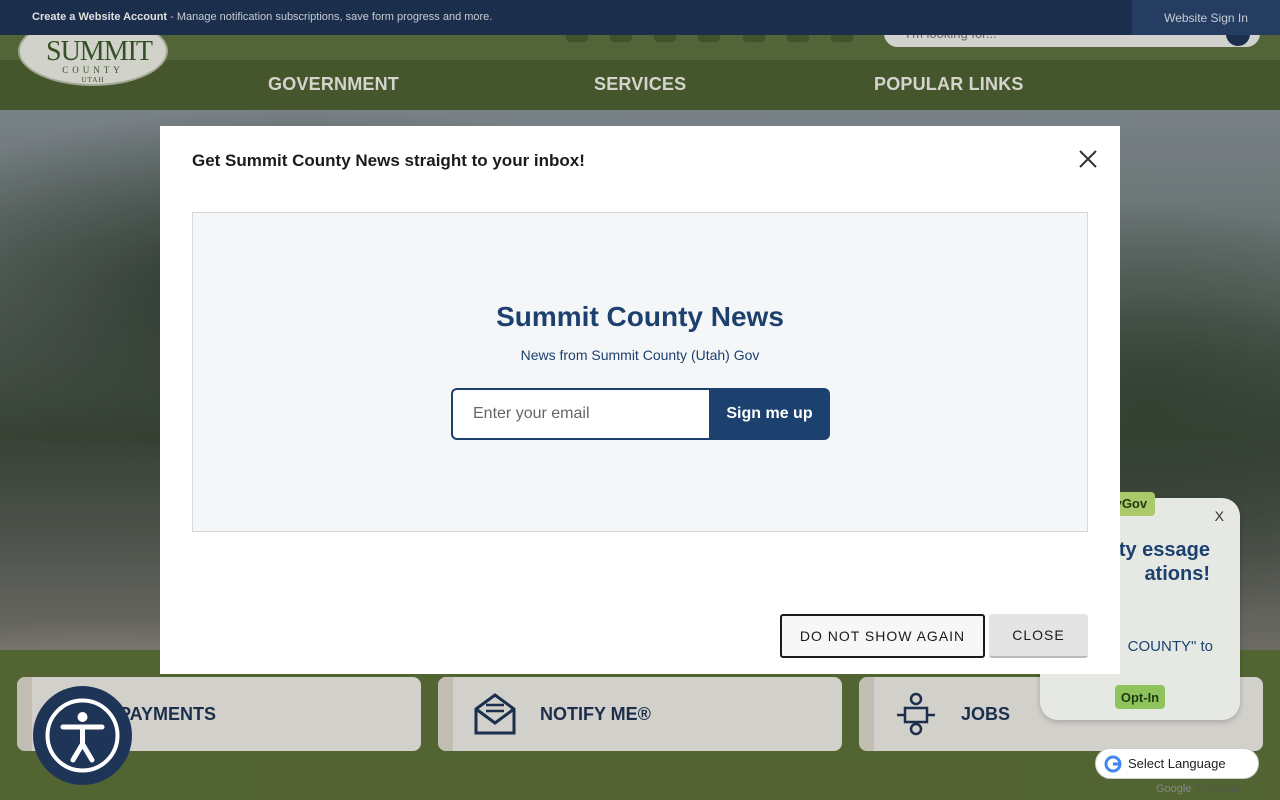 This screenshot has height=800, width=1280. I want to click on select-language-label: Select Language, so click(1177, 763).